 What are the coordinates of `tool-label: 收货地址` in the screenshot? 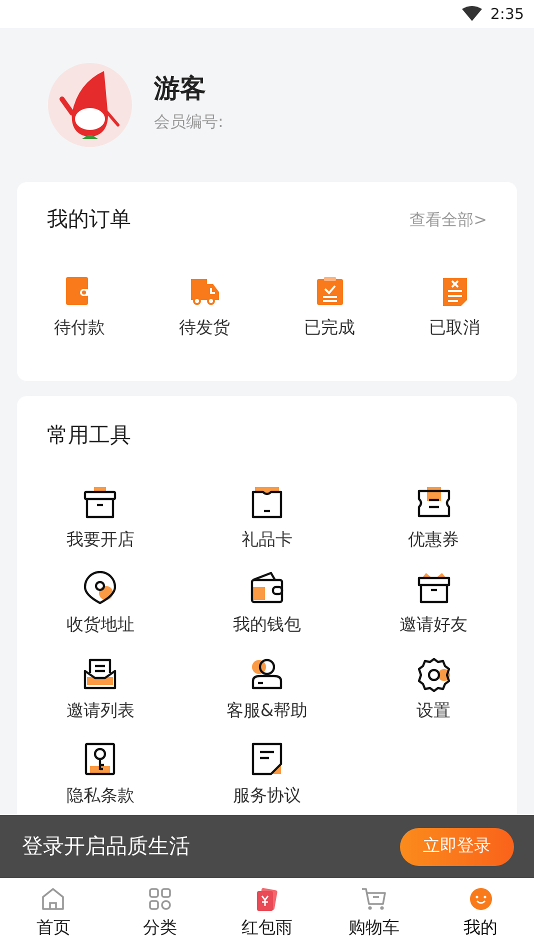 It's located at (100, 625).